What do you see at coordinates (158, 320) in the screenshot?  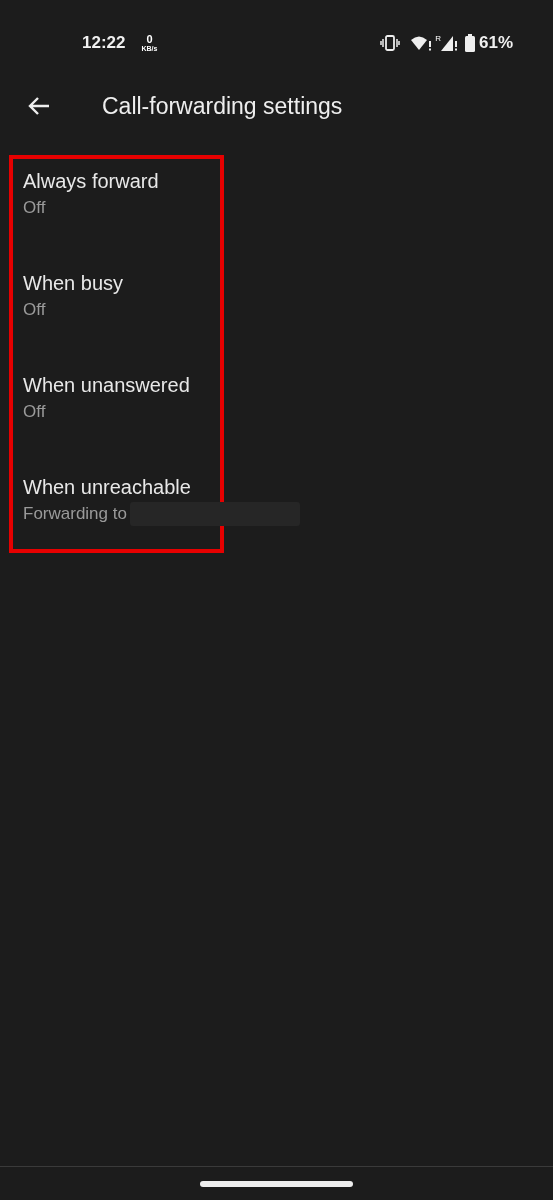 I see `settings-item: When busy Off` at bounding box center [158, 320].